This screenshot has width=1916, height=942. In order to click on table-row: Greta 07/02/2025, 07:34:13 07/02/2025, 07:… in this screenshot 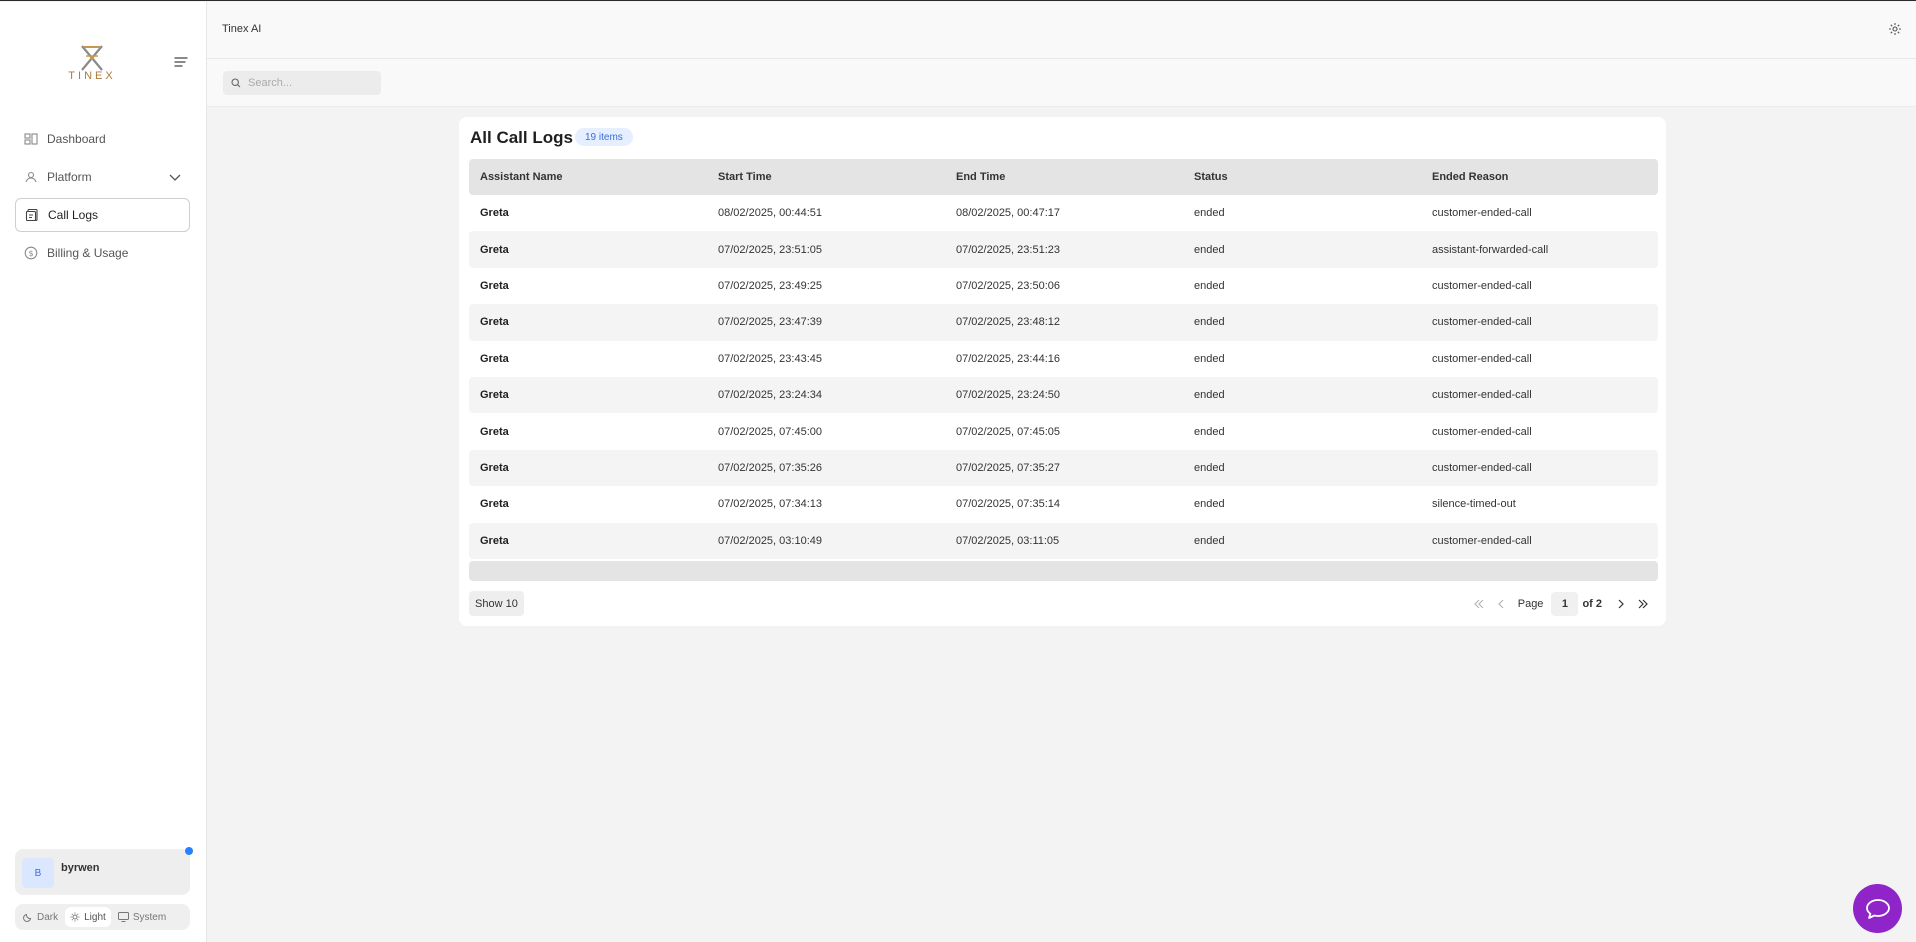, I will do `click(1063, 504)`.